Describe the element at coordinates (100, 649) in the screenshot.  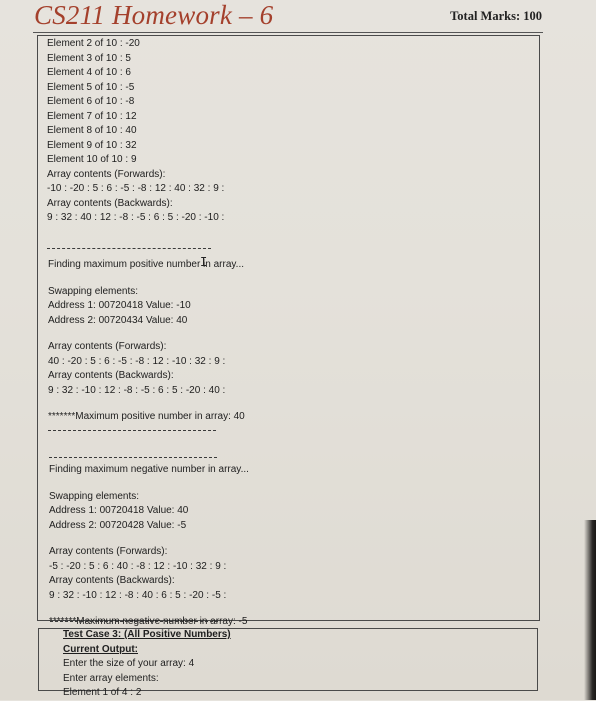
I see `current-output-label: Current Output:` at that location.